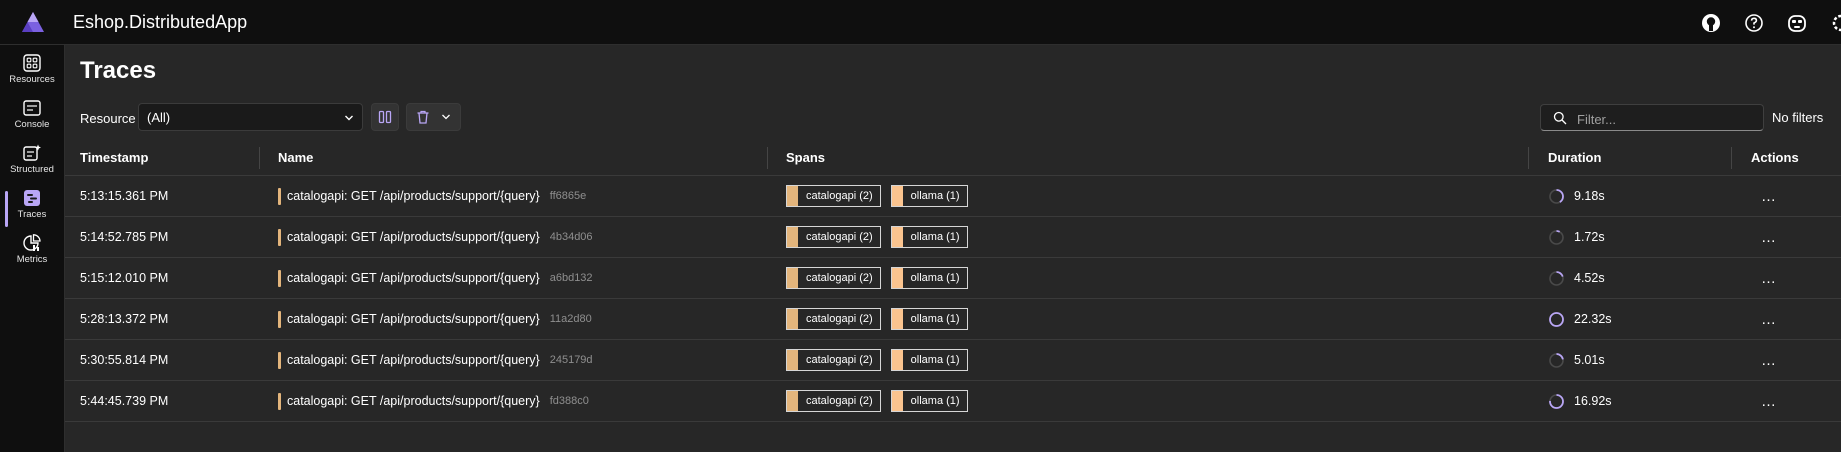  Describe the element at coordinates (1593, 319) in the screenshot. I see `duration-value: 22.32s` at that location.